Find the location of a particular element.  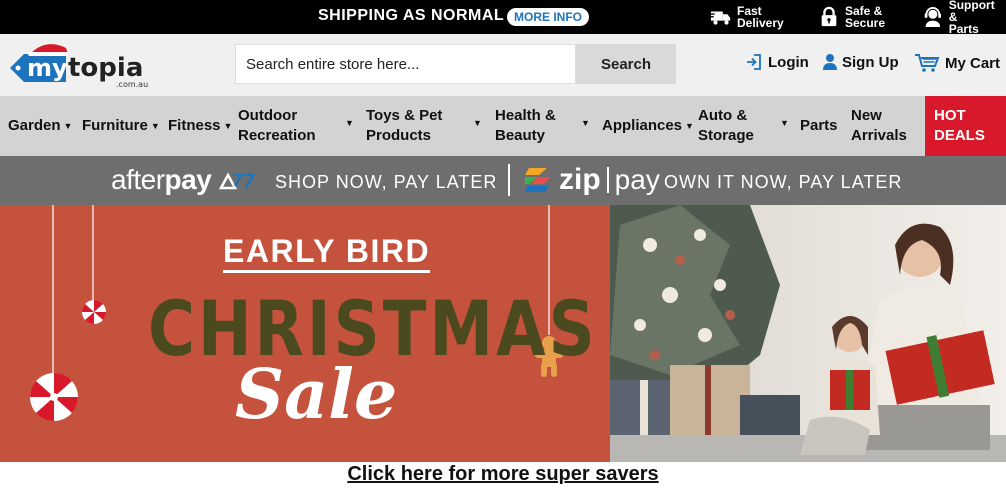

login-icon is located at coordinates (754, 62).